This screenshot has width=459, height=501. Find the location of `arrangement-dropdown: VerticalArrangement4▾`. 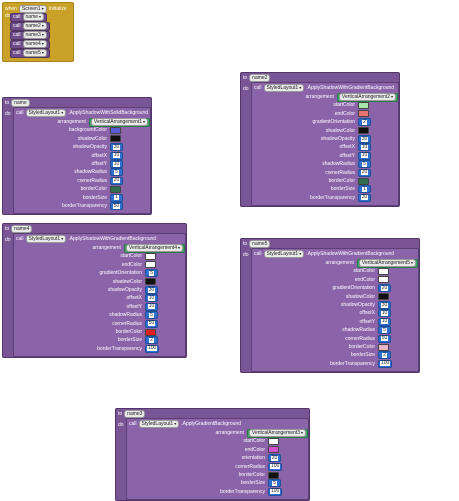

arrangement-dropdown: VerticalArrangement4▾ is located at coordinates (154, 248).